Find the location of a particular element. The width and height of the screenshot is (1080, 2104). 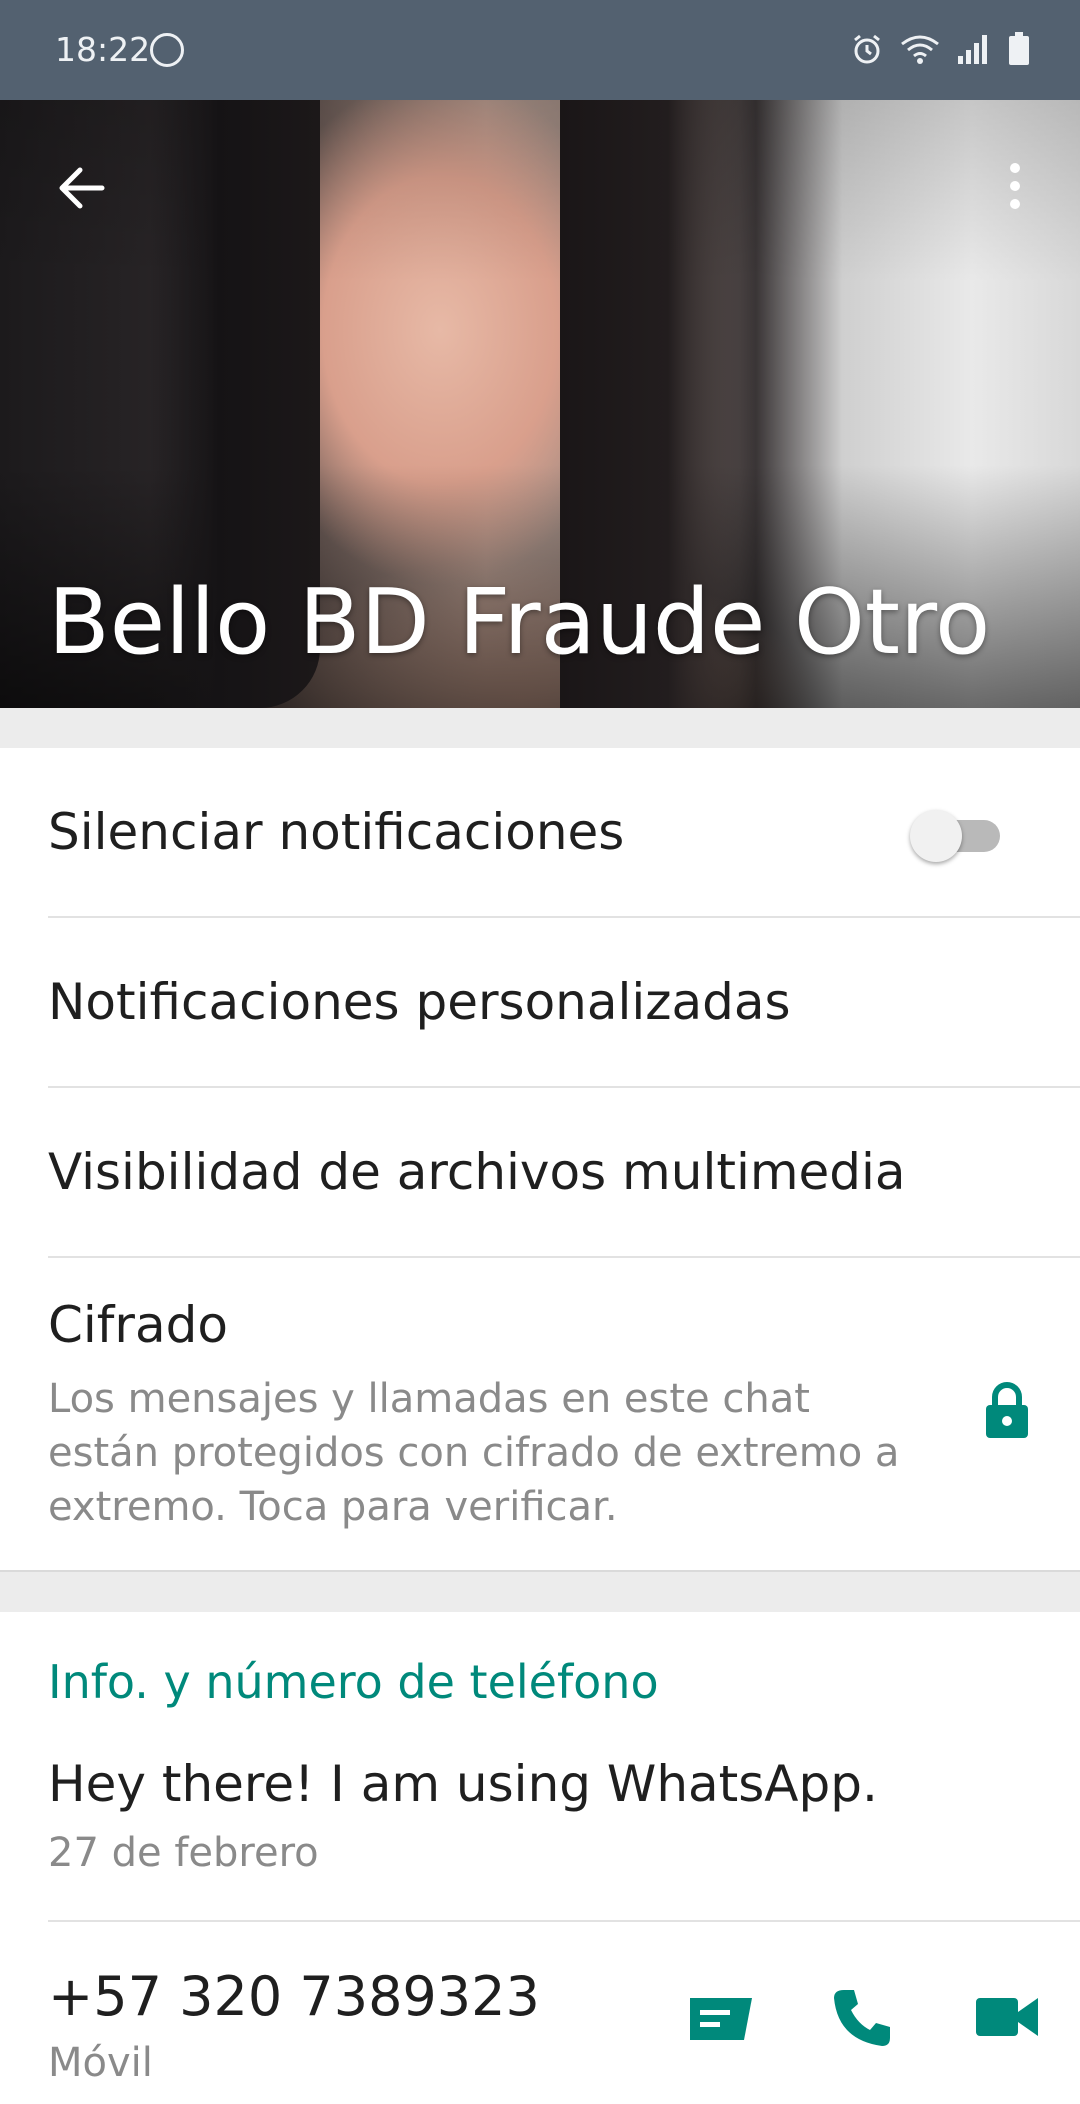

about-date: 27 de febrero is located at coordinates (183, 1853).